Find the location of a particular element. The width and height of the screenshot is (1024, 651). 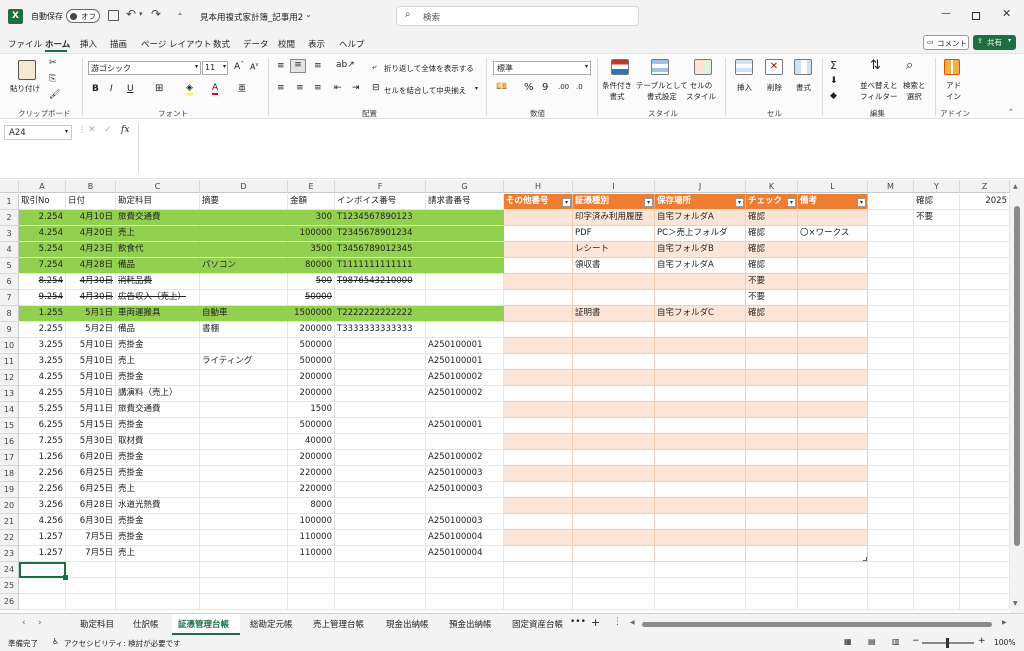

column-header-I: I is located at coordinates (614, 186).